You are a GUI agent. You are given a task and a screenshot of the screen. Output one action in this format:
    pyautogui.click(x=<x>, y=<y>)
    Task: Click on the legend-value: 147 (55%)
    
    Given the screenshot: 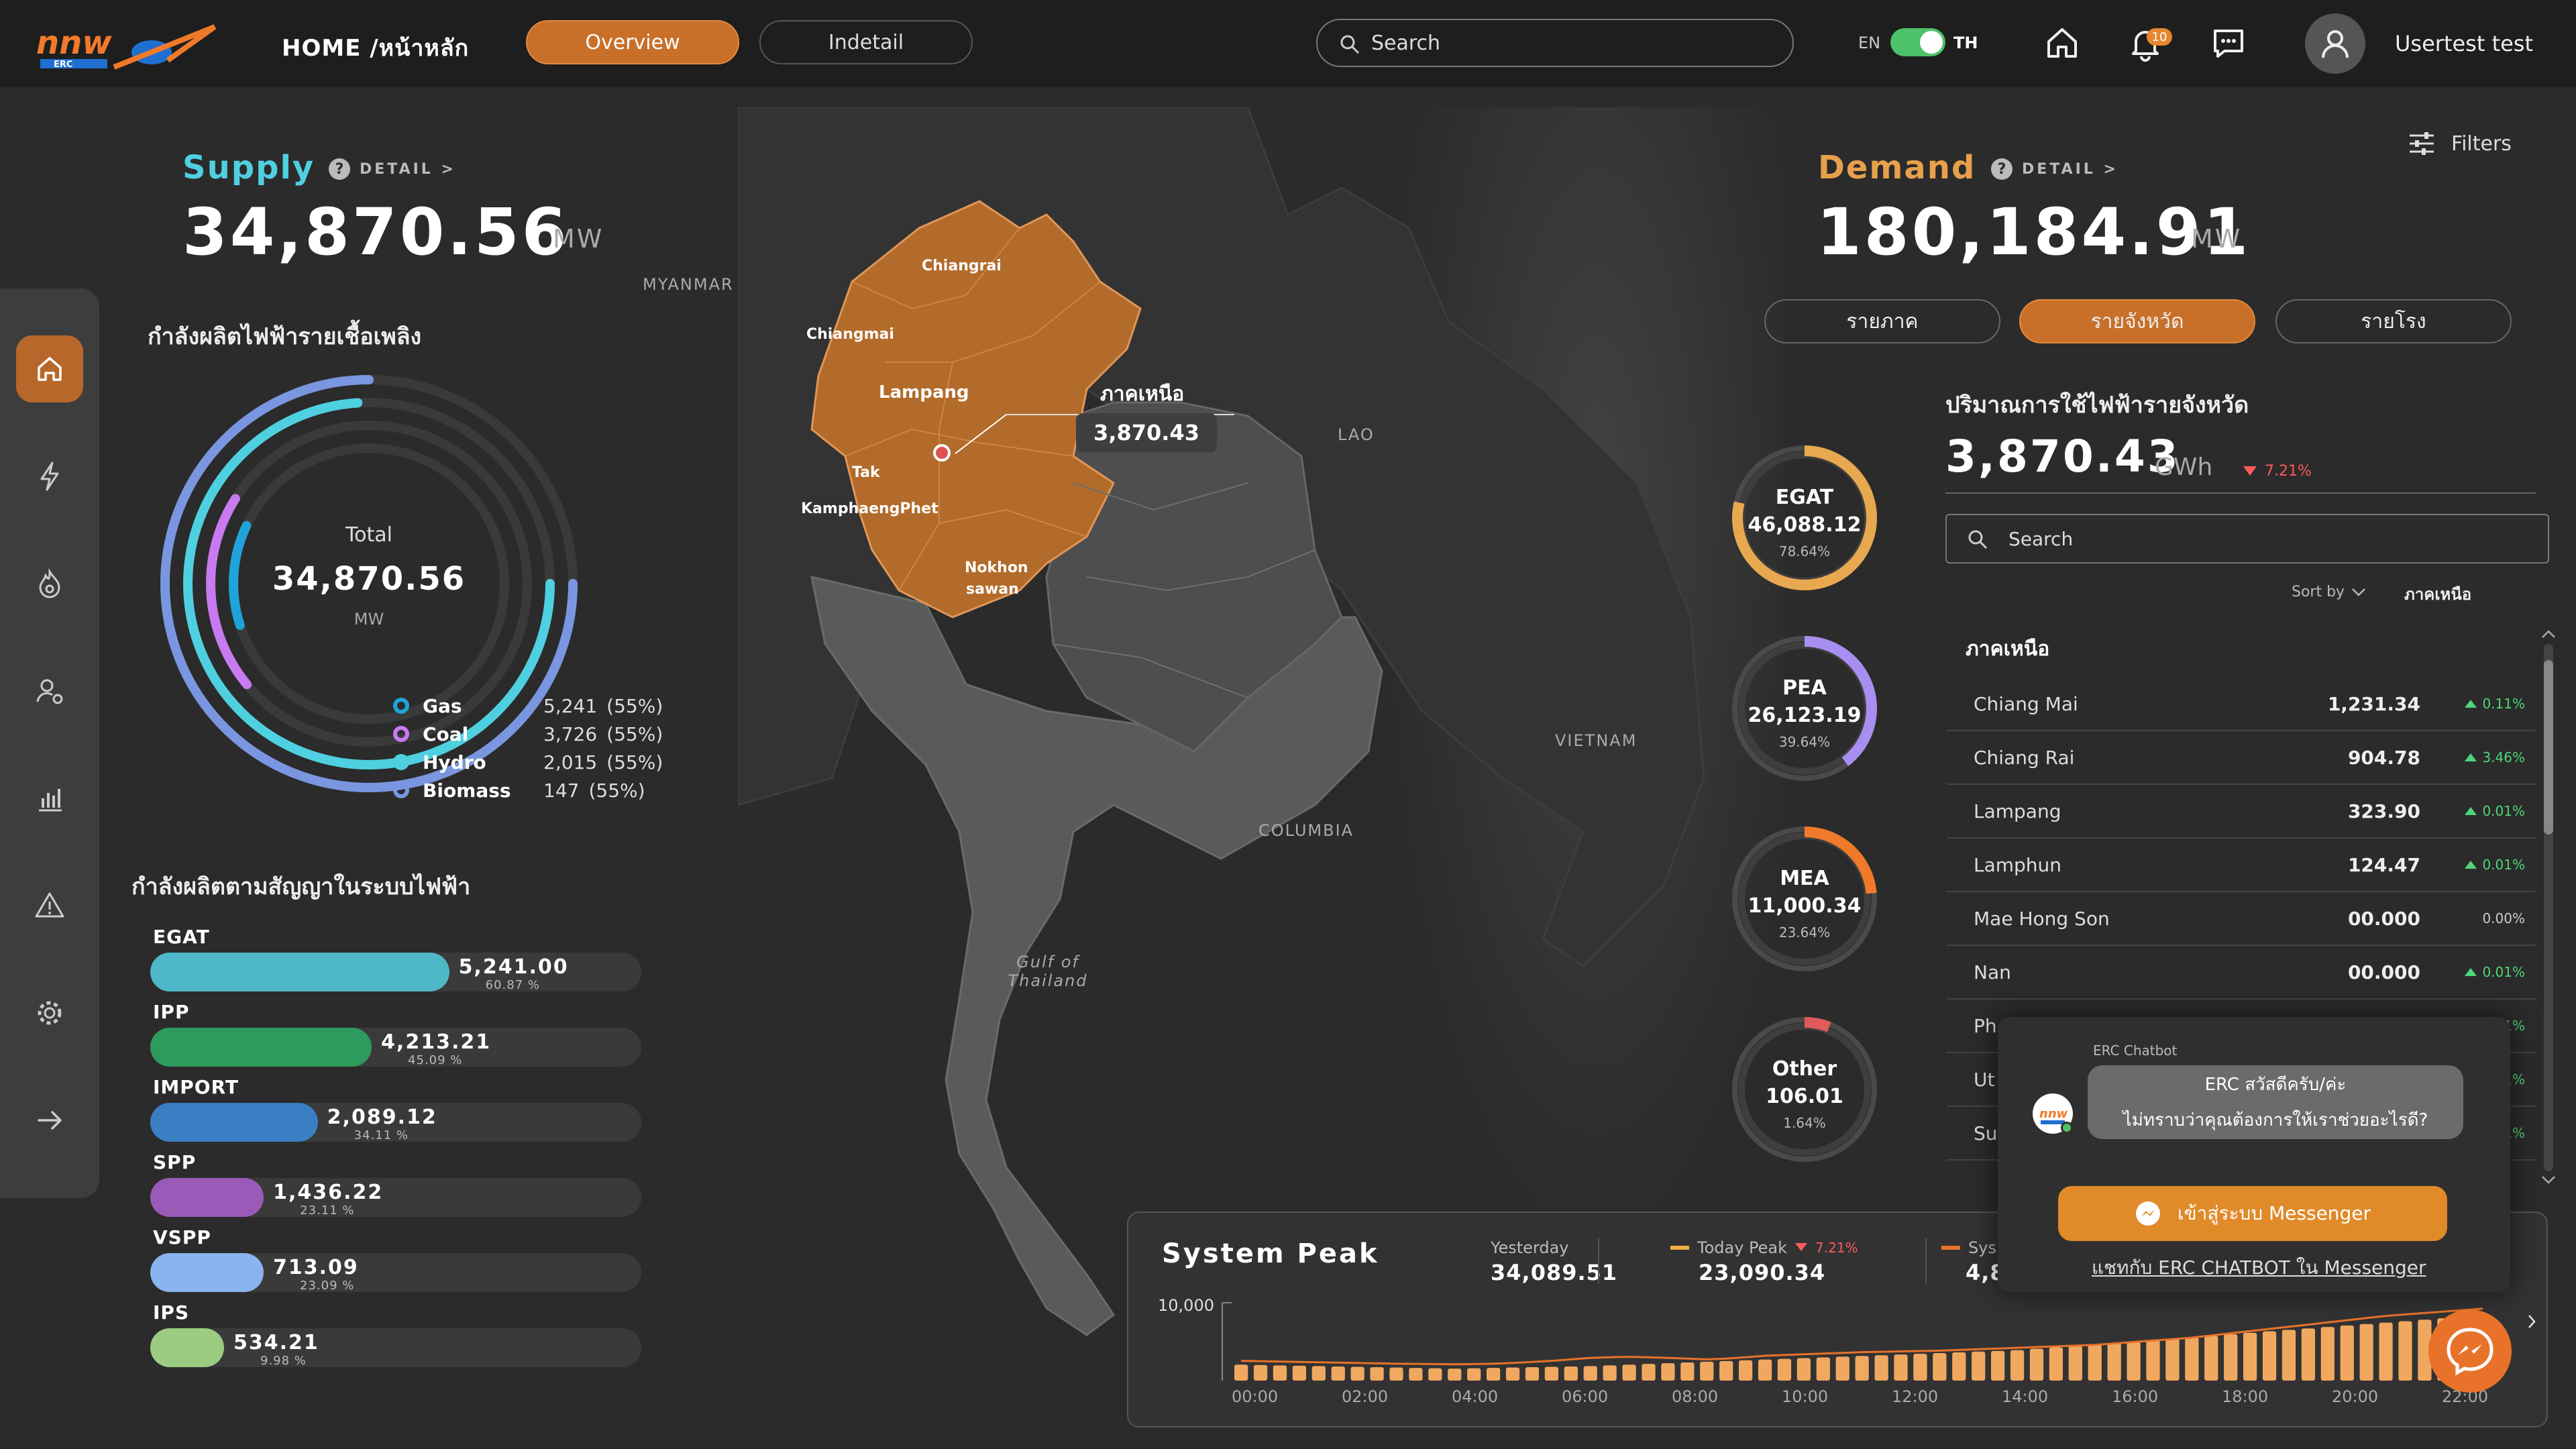 What is the action you would take?
    pyautogui.click(x=594, y=791)
    